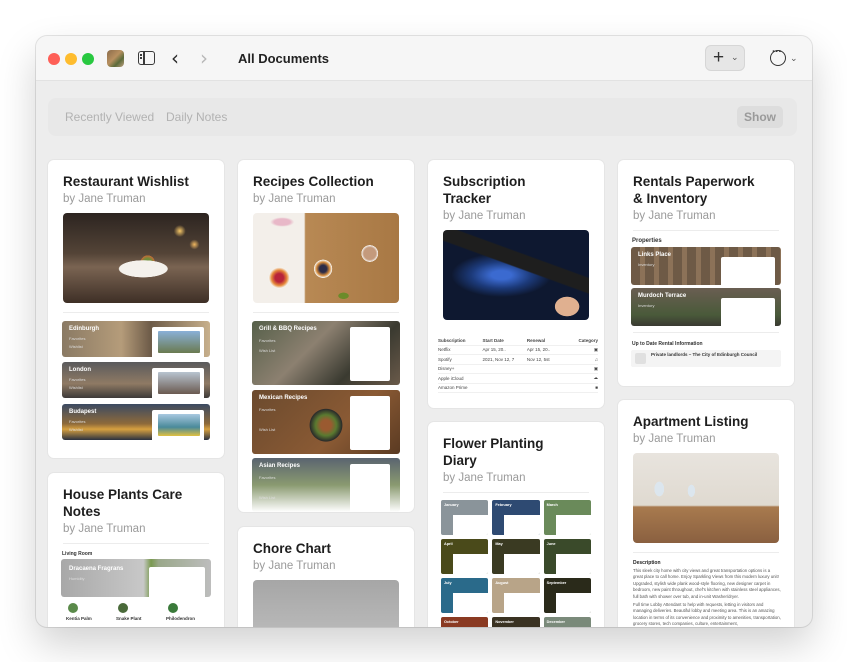 The image size is (847, 662). Describe the element at coordinates (448, 583) in the screenshot. I see `month-label: July` at that location.